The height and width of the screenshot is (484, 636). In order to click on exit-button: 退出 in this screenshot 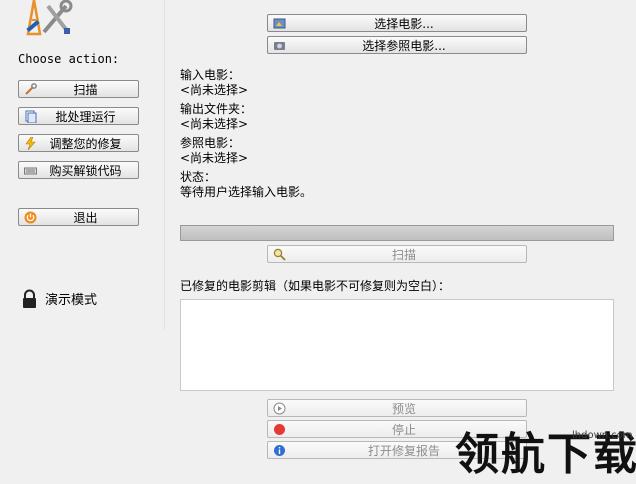, I will do `click(78, 217)`.